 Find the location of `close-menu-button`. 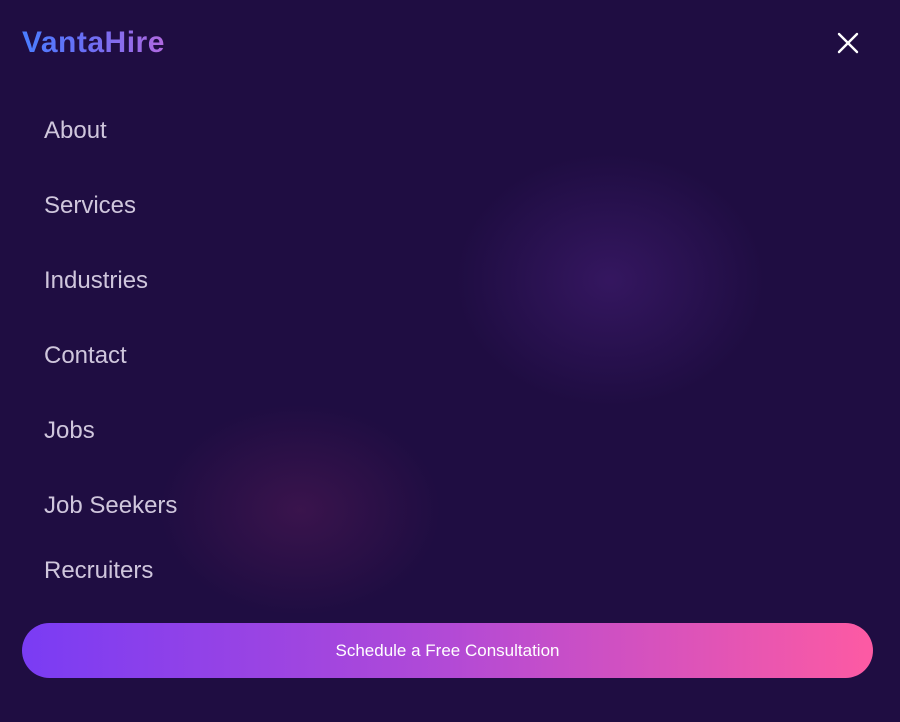

close-menu-button is located at coordinates (848, 43).